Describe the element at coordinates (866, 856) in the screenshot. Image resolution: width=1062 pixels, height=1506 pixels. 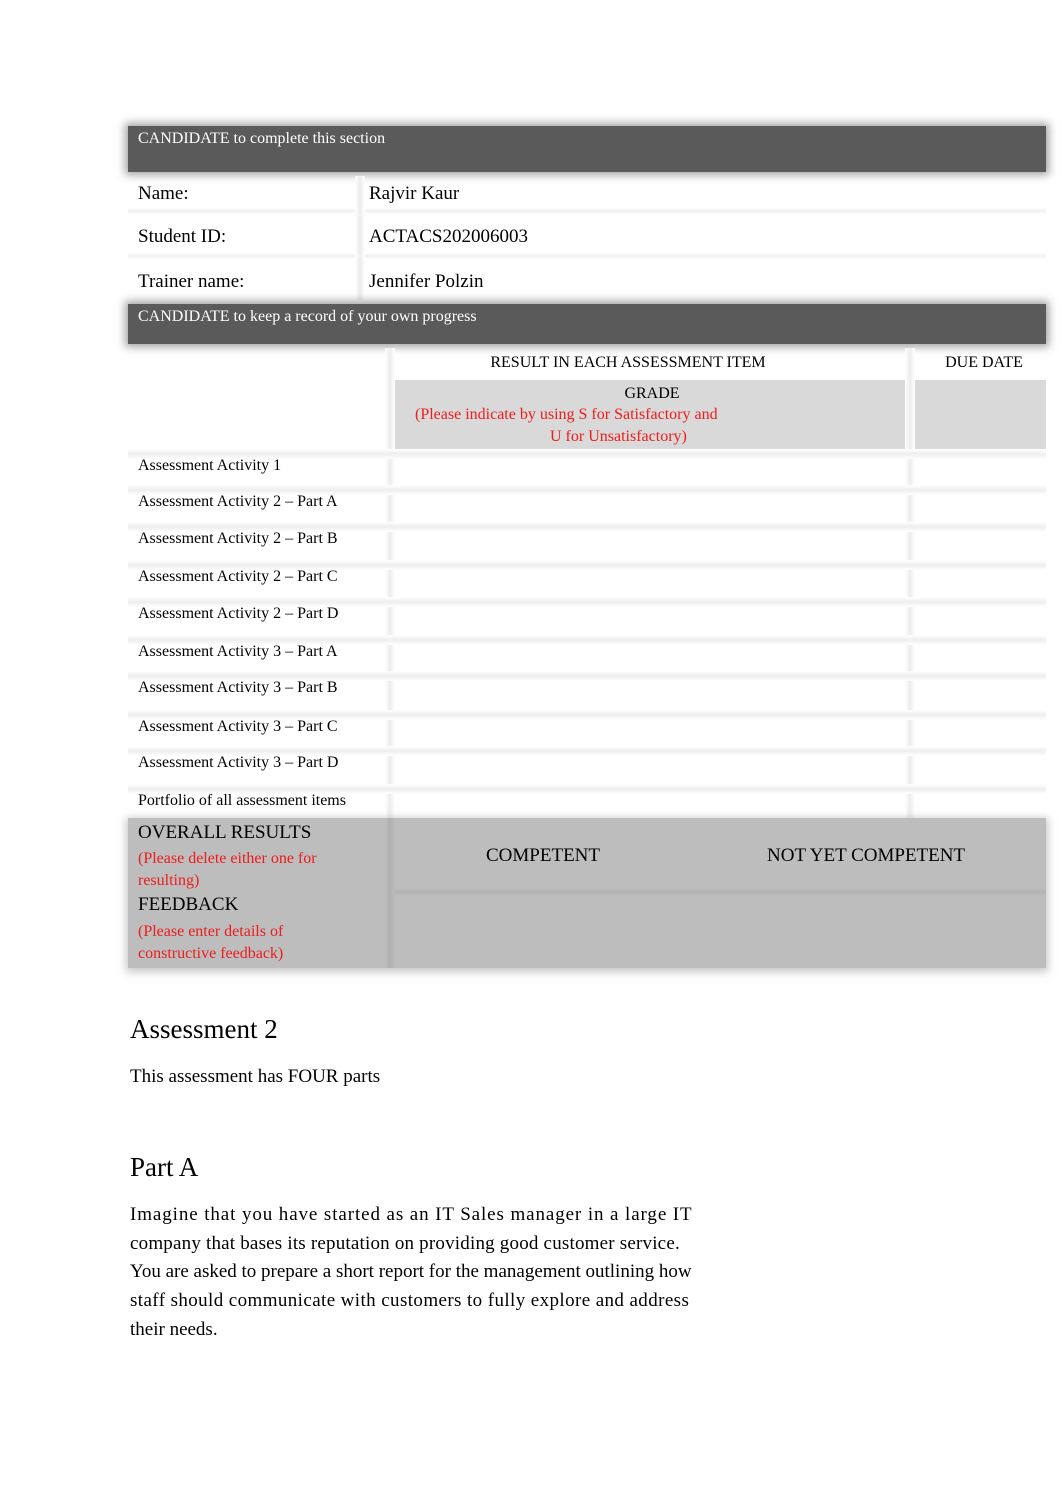
I see `not-yet-competent-option: NOT YET COMPETENT` at that location.